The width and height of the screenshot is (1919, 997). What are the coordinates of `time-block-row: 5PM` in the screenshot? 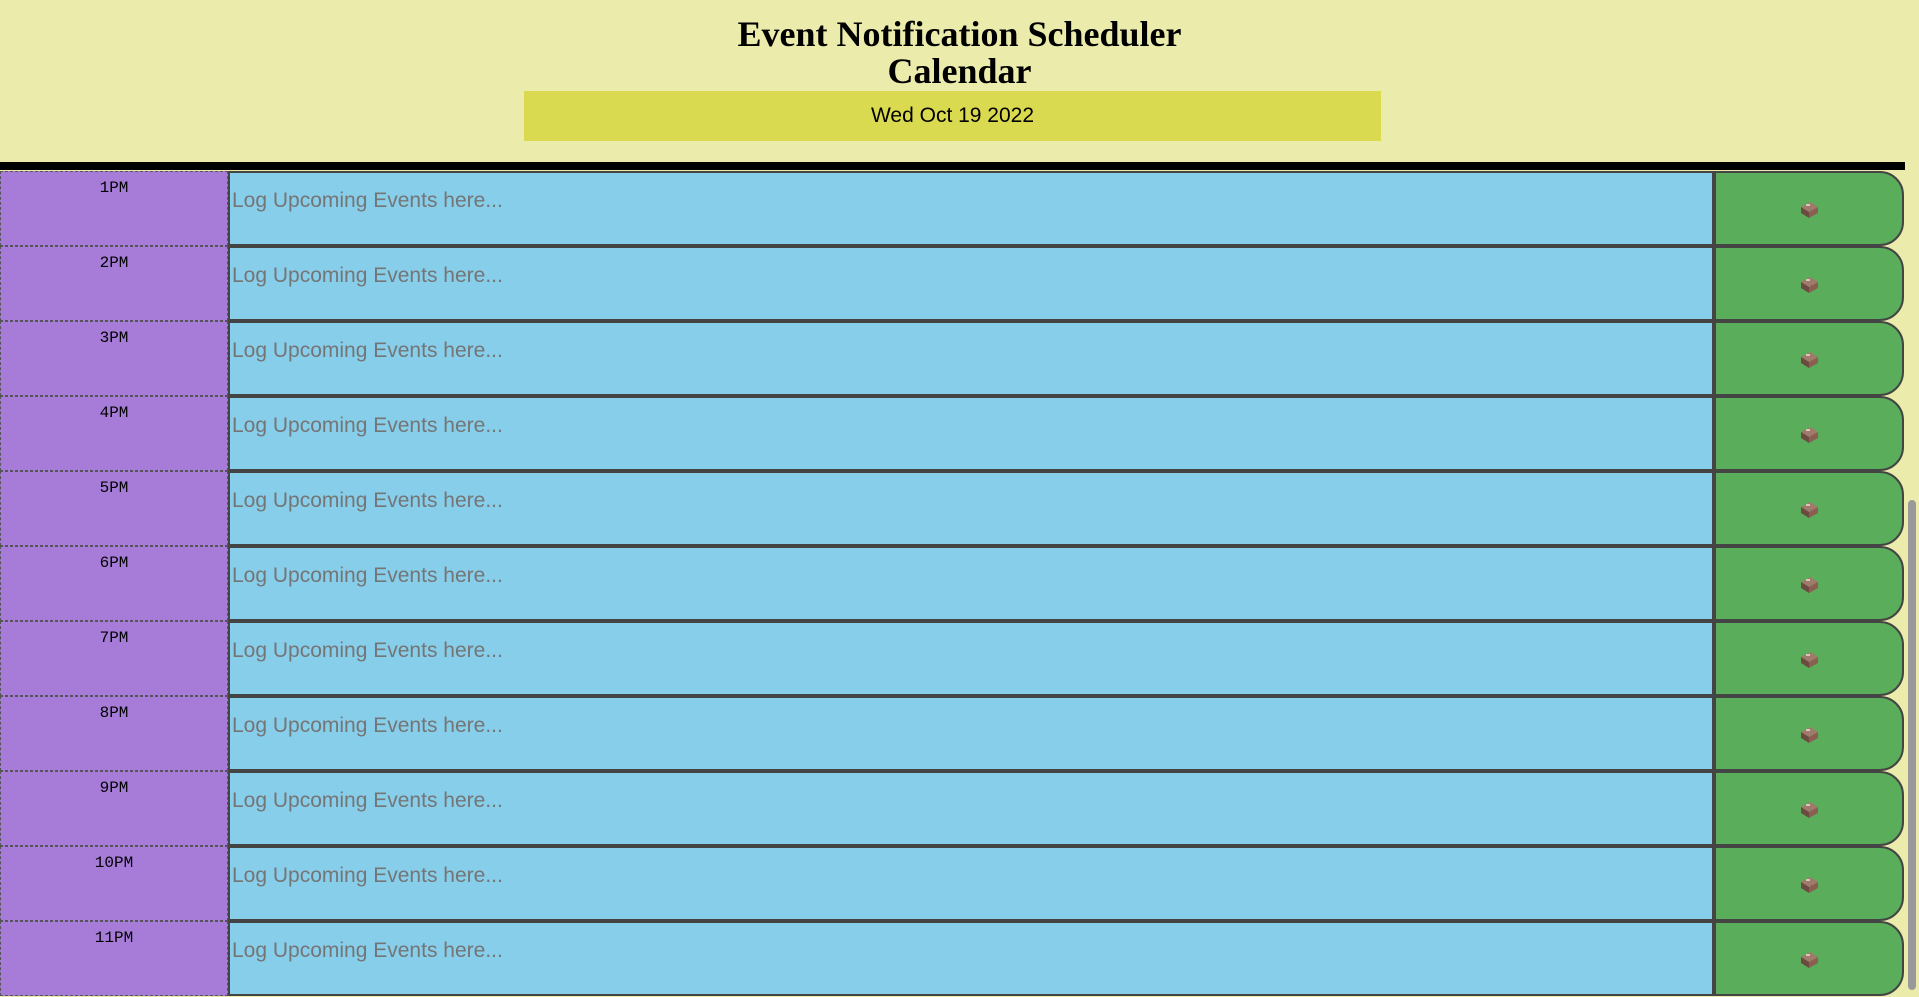 It's located at (952, 508).